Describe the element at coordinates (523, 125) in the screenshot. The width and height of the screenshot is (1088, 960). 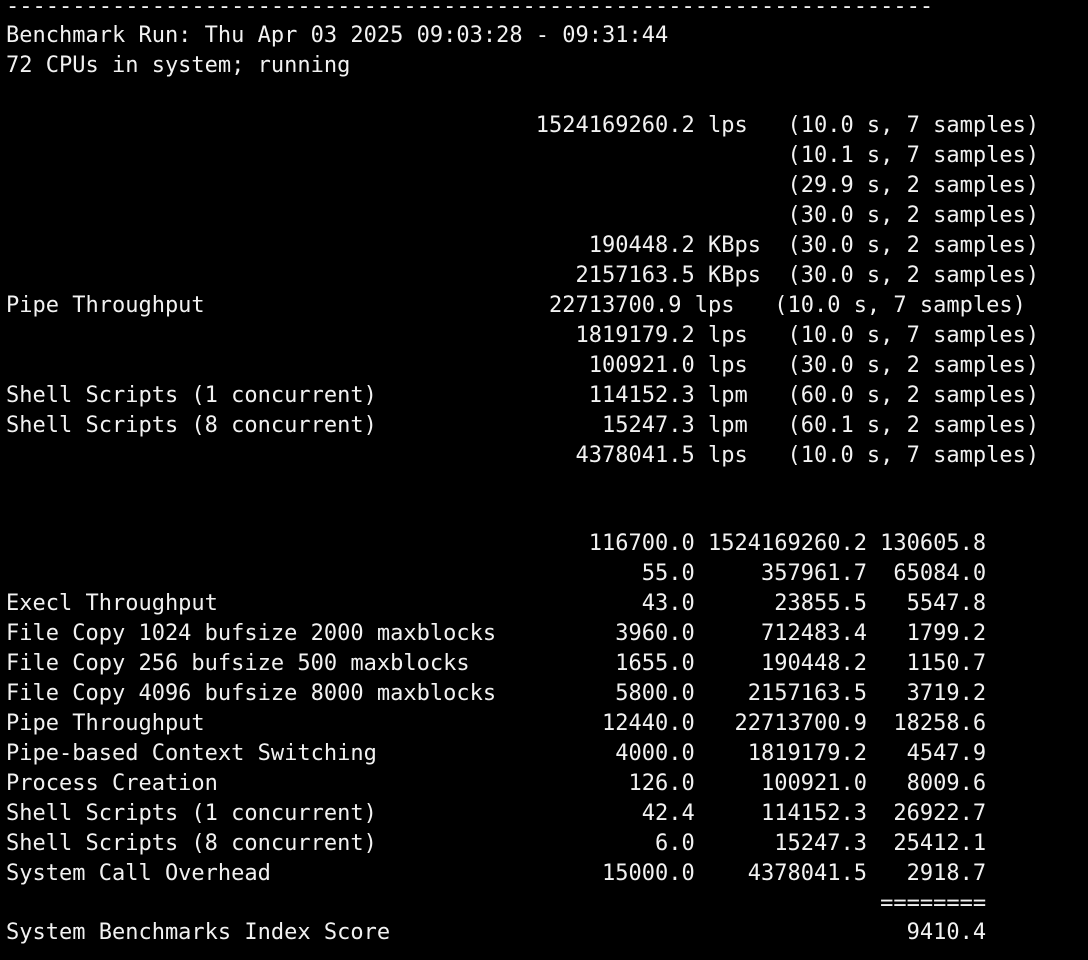
I see `result-line: 1524169260.2 lps (10.0 s, 7 samples)` at that location.